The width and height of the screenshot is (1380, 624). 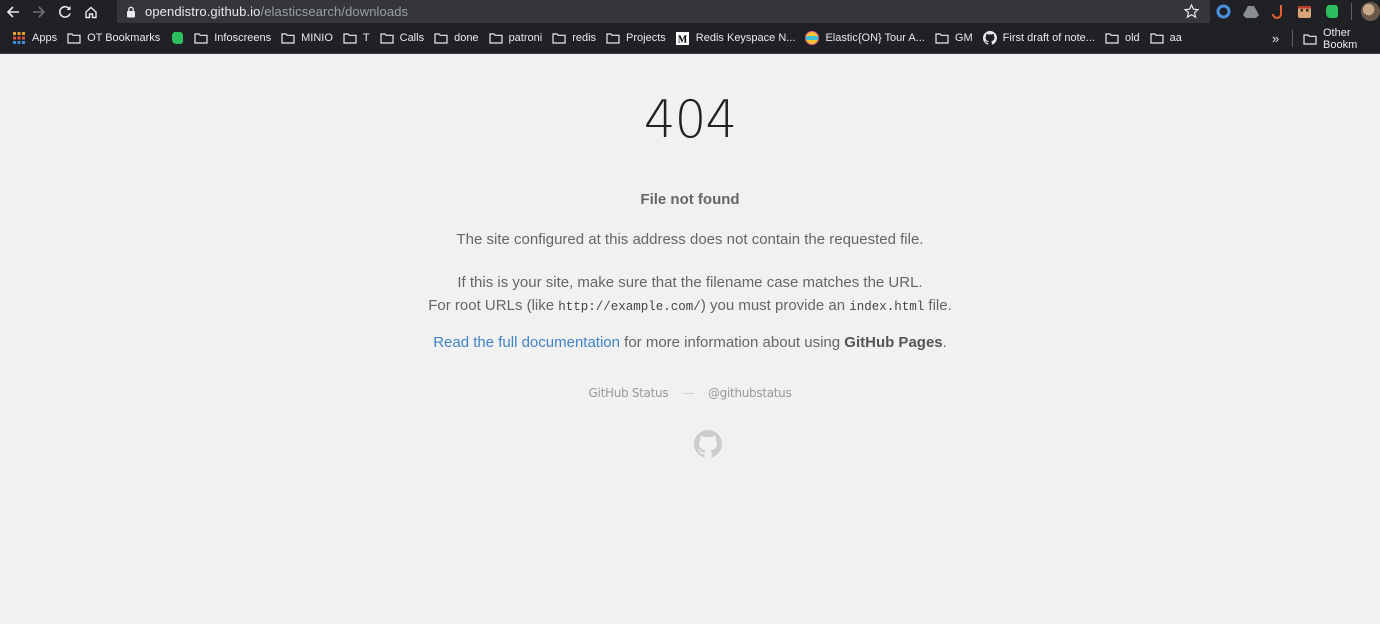 I want to click on home-button, so click(x=91, y=11).